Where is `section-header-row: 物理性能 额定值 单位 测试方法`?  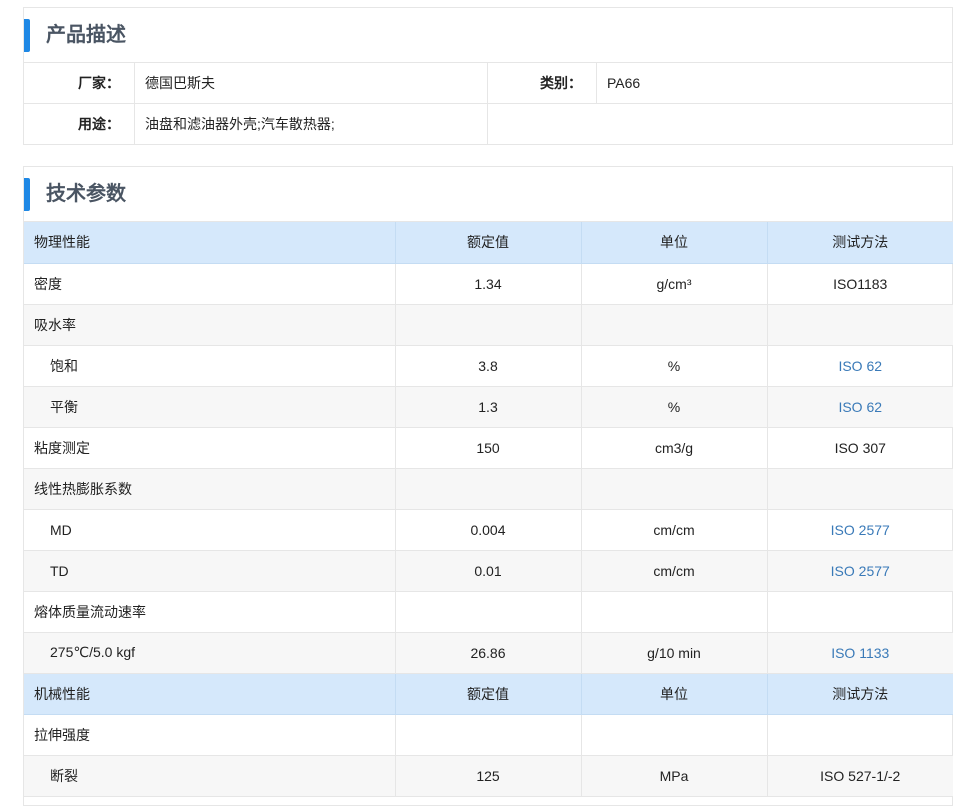 section-header-row: 物理性能 额定值 单位 测试方法 is located at coordinates (488, 243).